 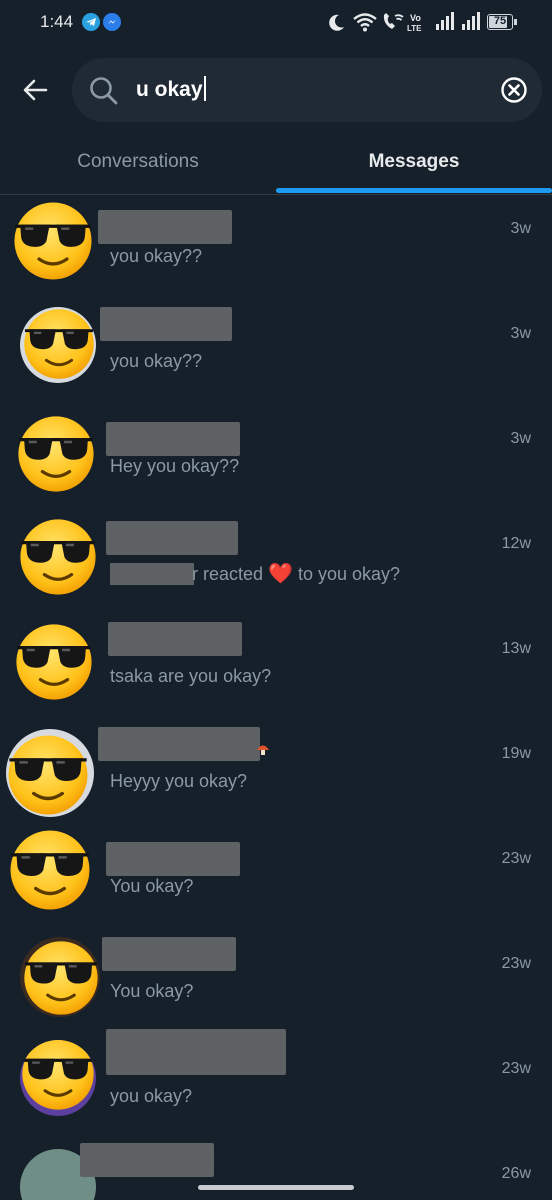 I want to click on message-result-row: r reacted ❤️ to you okay? 12w, so click(x=276, y=565).